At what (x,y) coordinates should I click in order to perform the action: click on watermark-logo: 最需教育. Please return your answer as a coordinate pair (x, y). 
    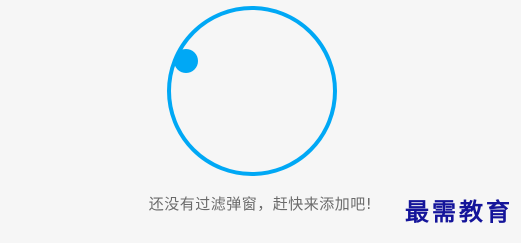
    Looking at the image, I should click on (459, 211).